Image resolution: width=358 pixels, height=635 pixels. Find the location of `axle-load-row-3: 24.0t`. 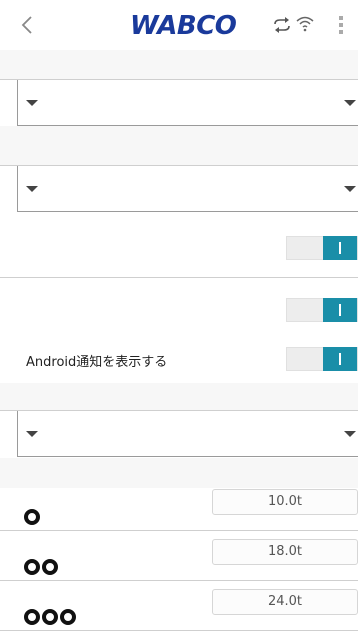

axle-load-row-3: 24.0t is located at coordinates (179, 611).